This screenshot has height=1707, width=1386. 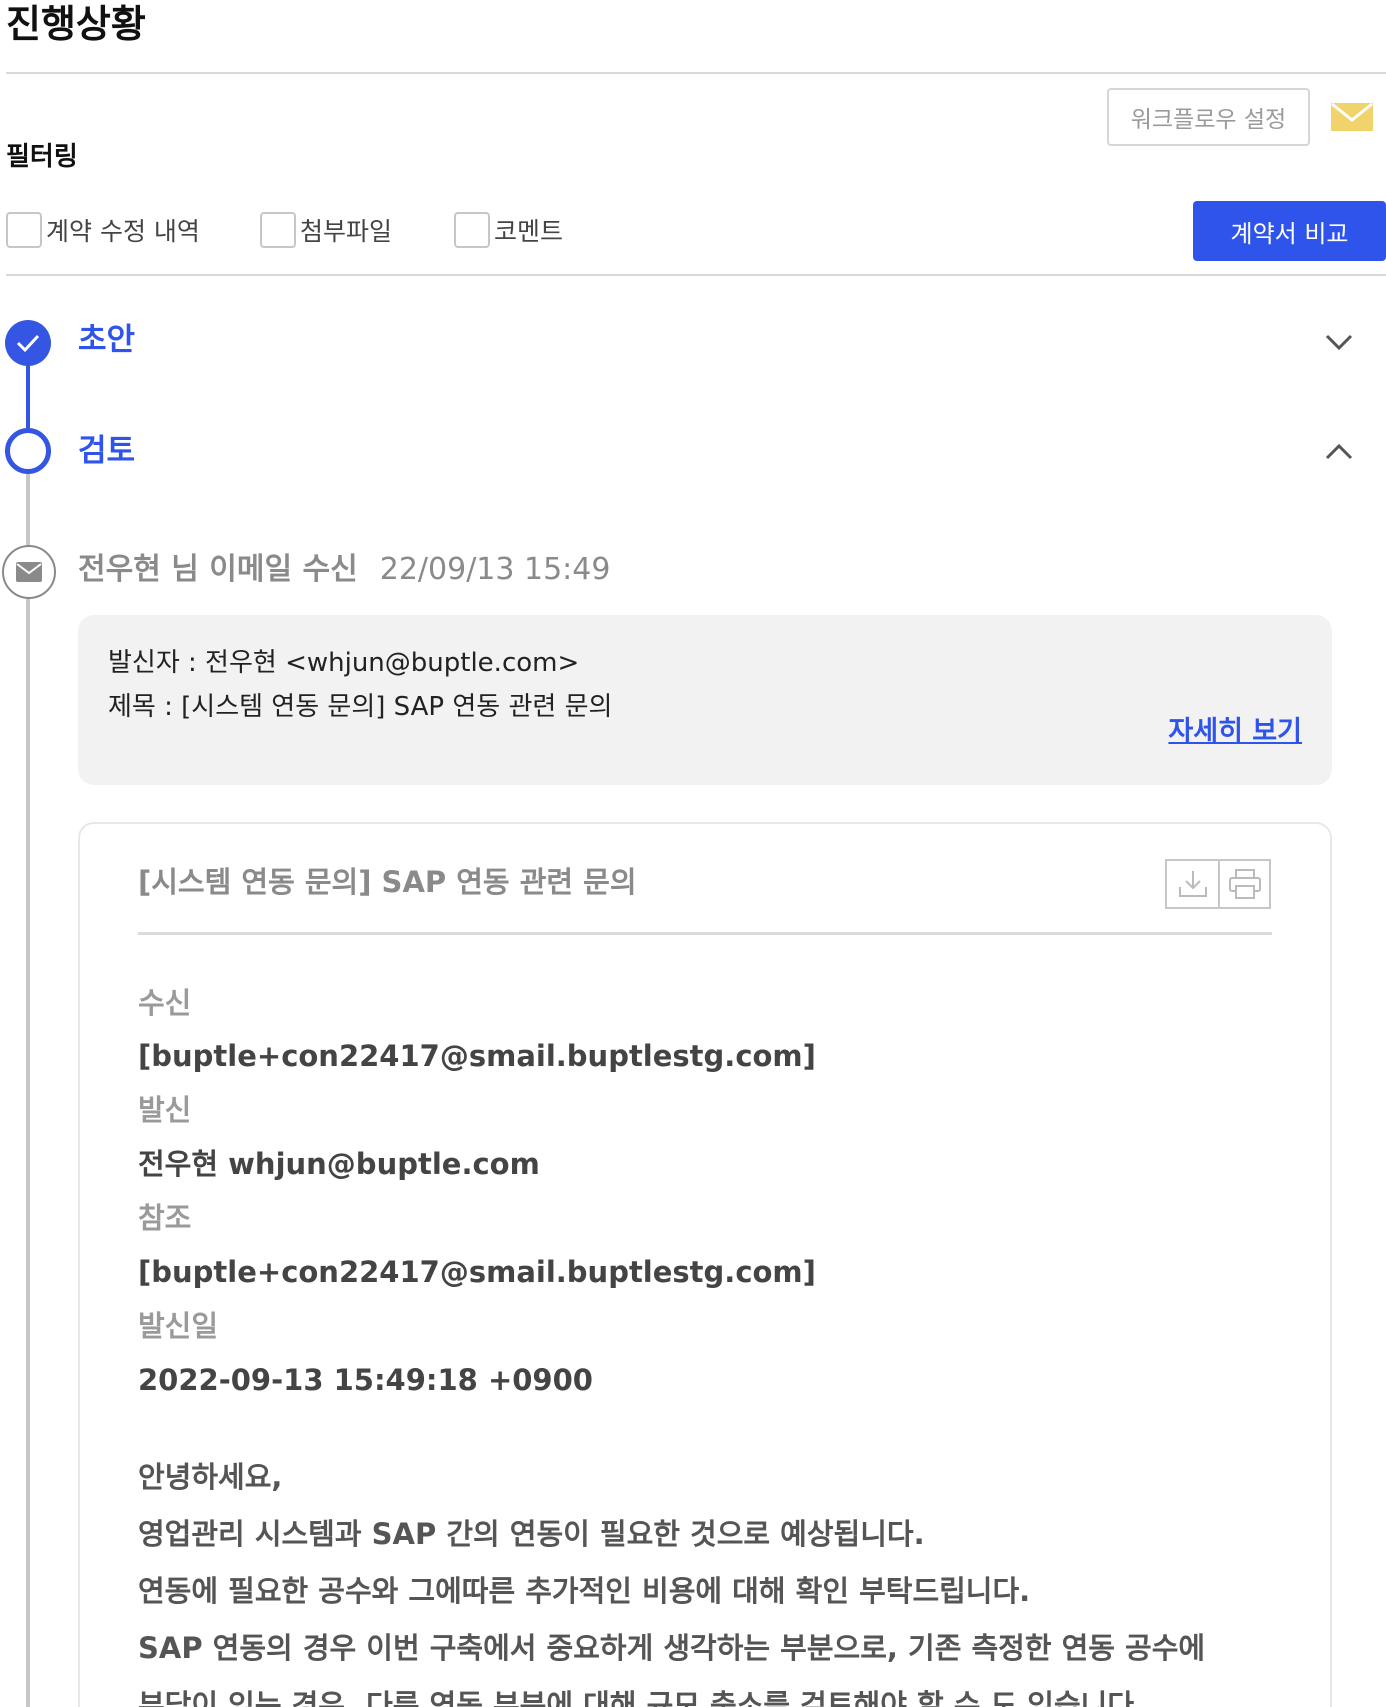 What do you see at coordinates (28, 1089) in the screenshot?
I see `timeline-line` at bounding box center [28, 1089].